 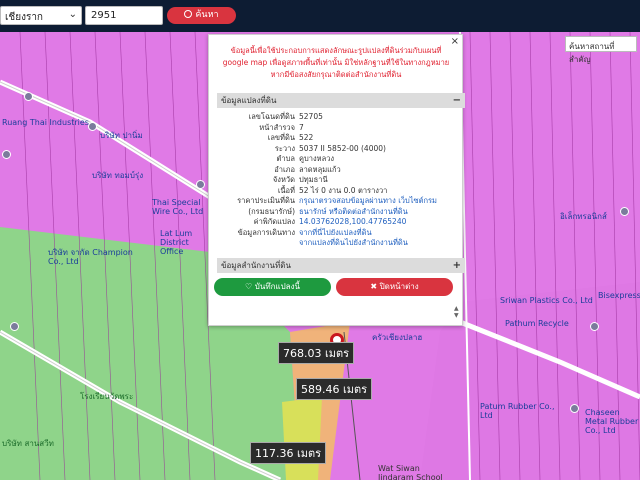 What do you see at coordinates (537, 323) in the screenshot?
I see `map-label-10: Pathum Recycle` at bounding box center [537, 323].